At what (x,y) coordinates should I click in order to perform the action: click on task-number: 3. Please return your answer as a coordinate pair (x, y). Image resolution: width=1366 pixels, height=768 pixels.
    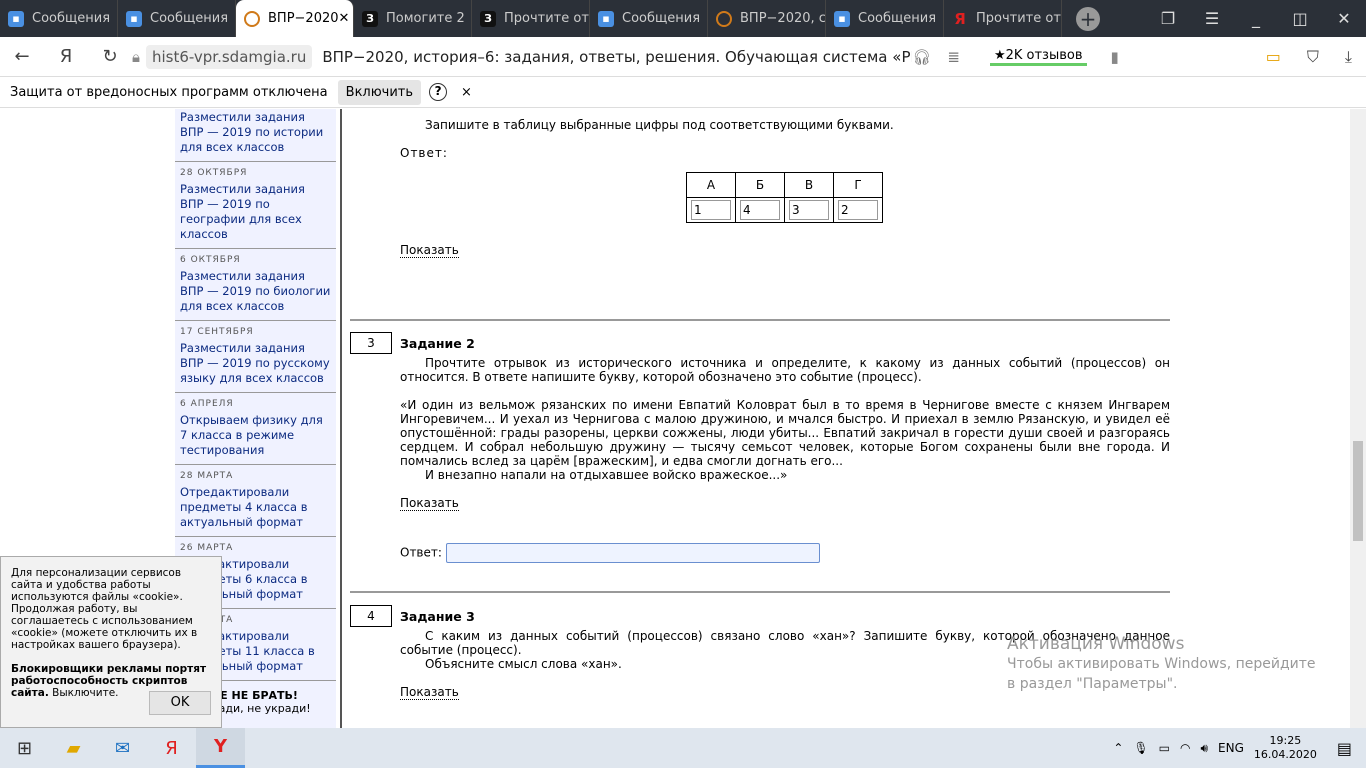
    Looking at the image, I should click on (371, 343).